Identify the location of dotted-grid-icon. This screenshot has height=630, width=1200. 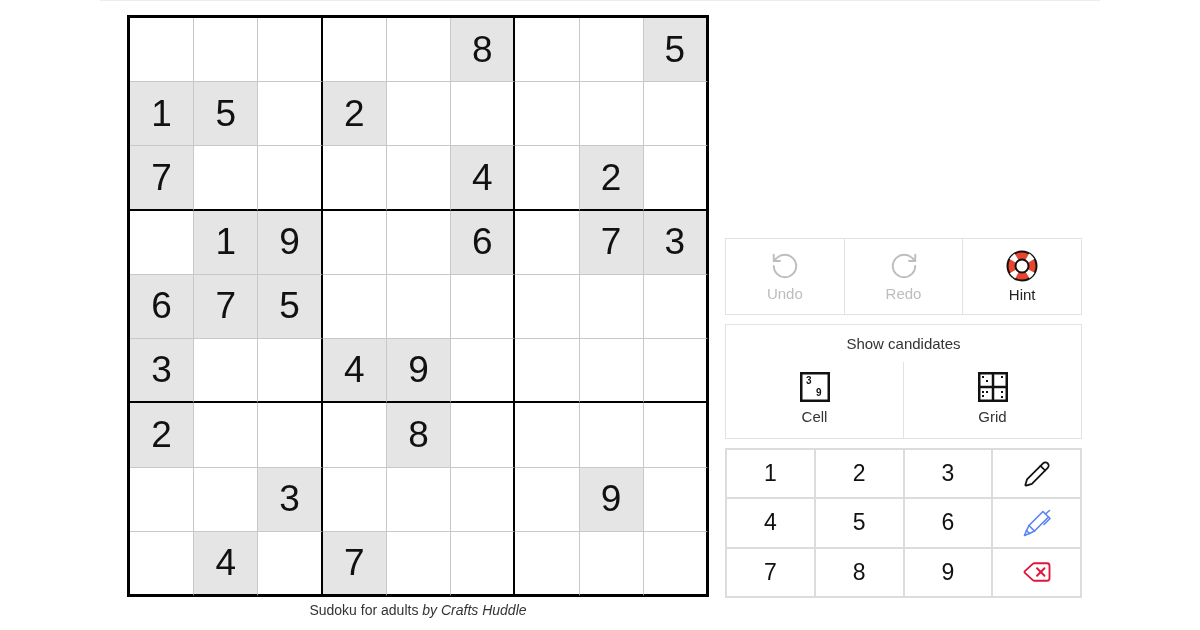
(992, 386).